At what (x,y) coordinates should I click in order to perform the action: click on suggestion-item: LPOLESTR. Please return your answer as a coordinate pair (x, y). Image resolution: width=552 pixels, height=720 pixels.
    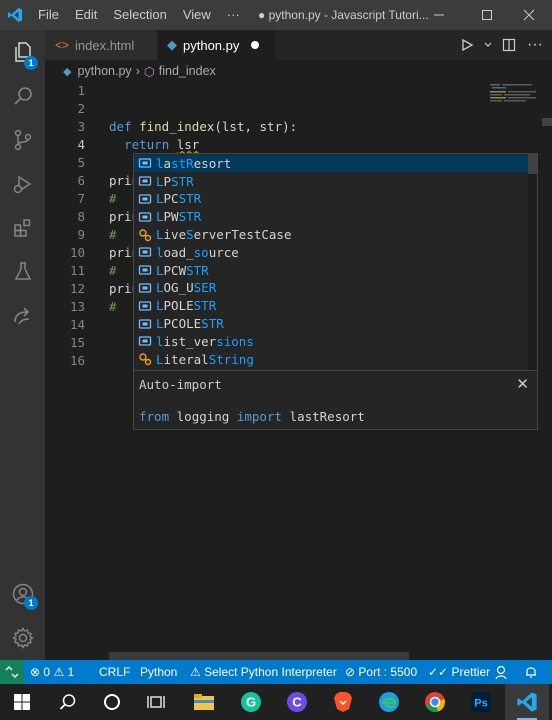
    Looking at the image, I should click on (335, 306).